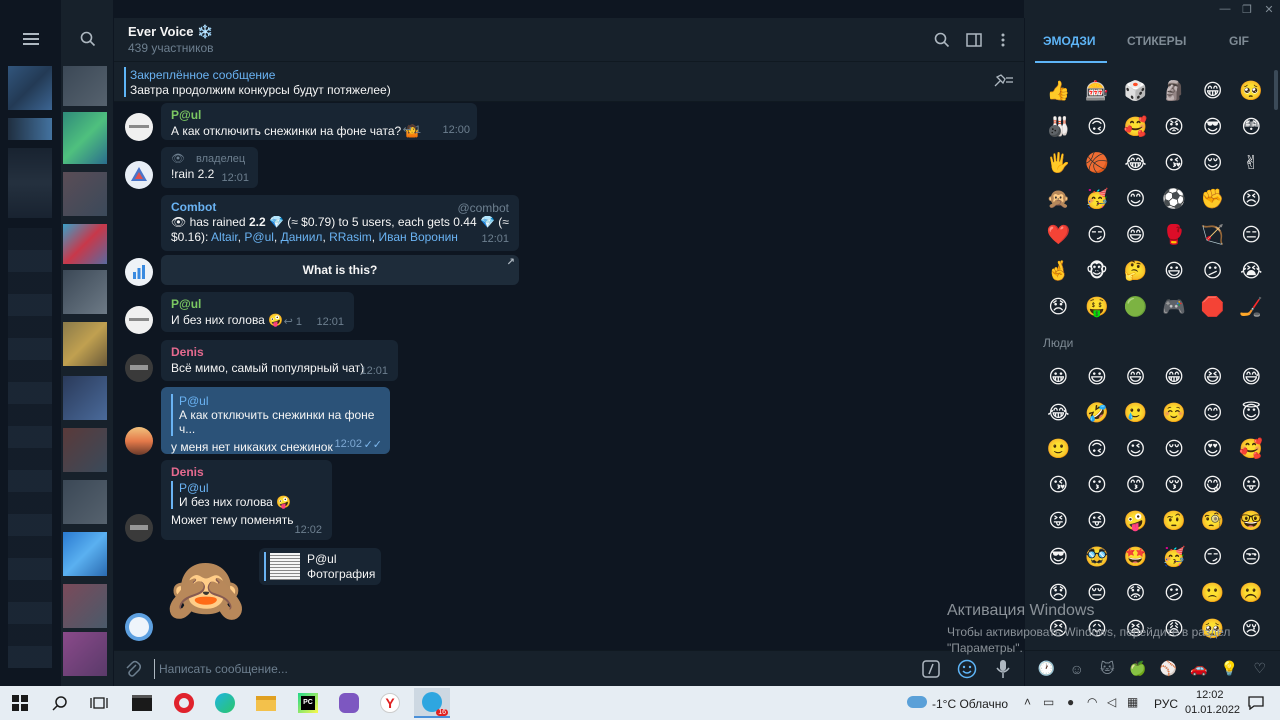  Describe the element at coordinates (390, 703) in the screenshot. I see `yandex-browser-icon: Y` at that location.